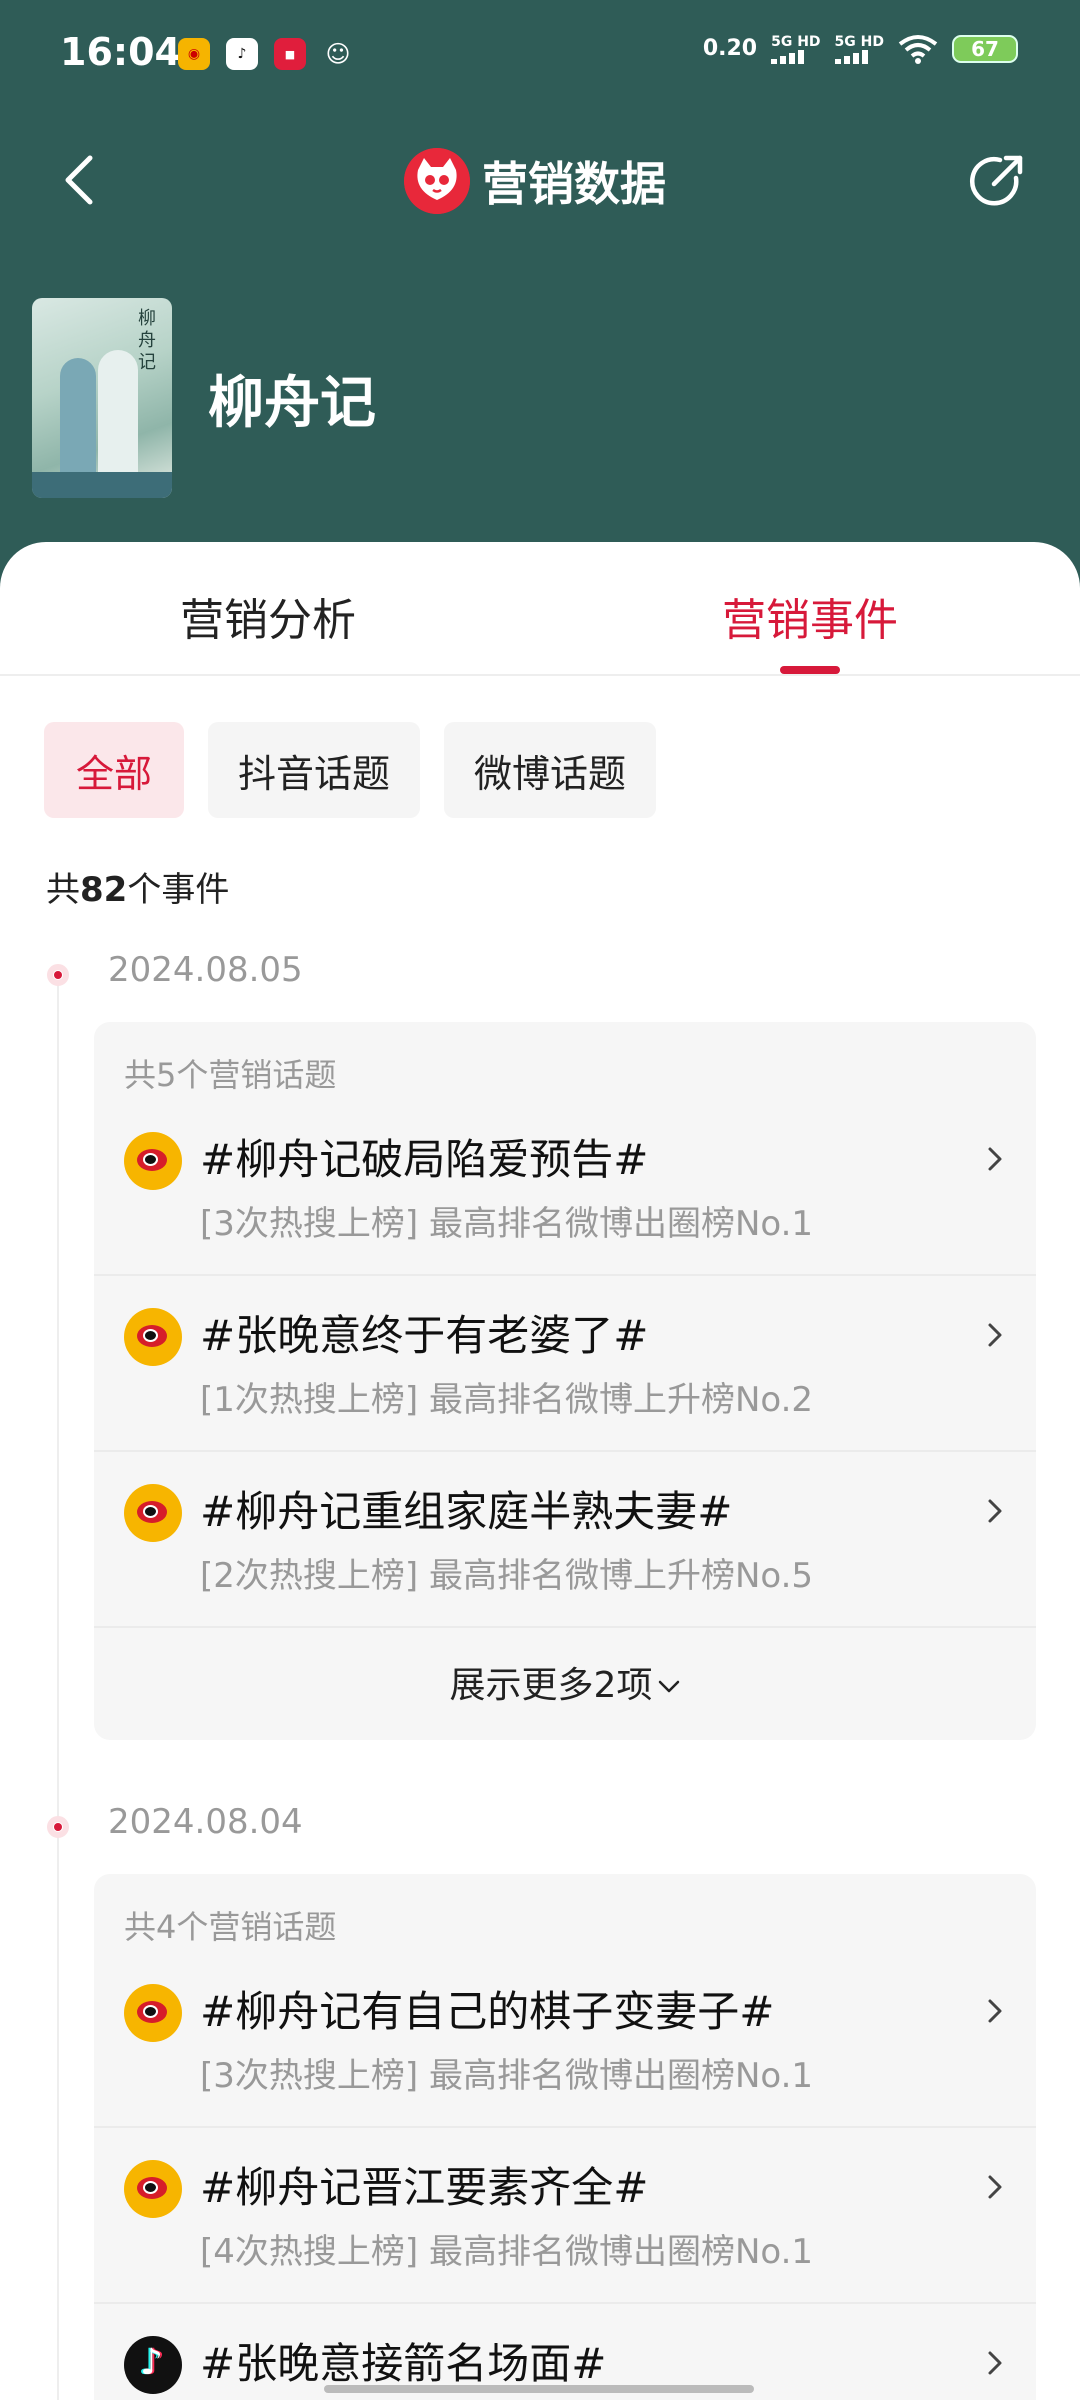  I want to click on signal-sim1: 5G HD, so click(796, 49).